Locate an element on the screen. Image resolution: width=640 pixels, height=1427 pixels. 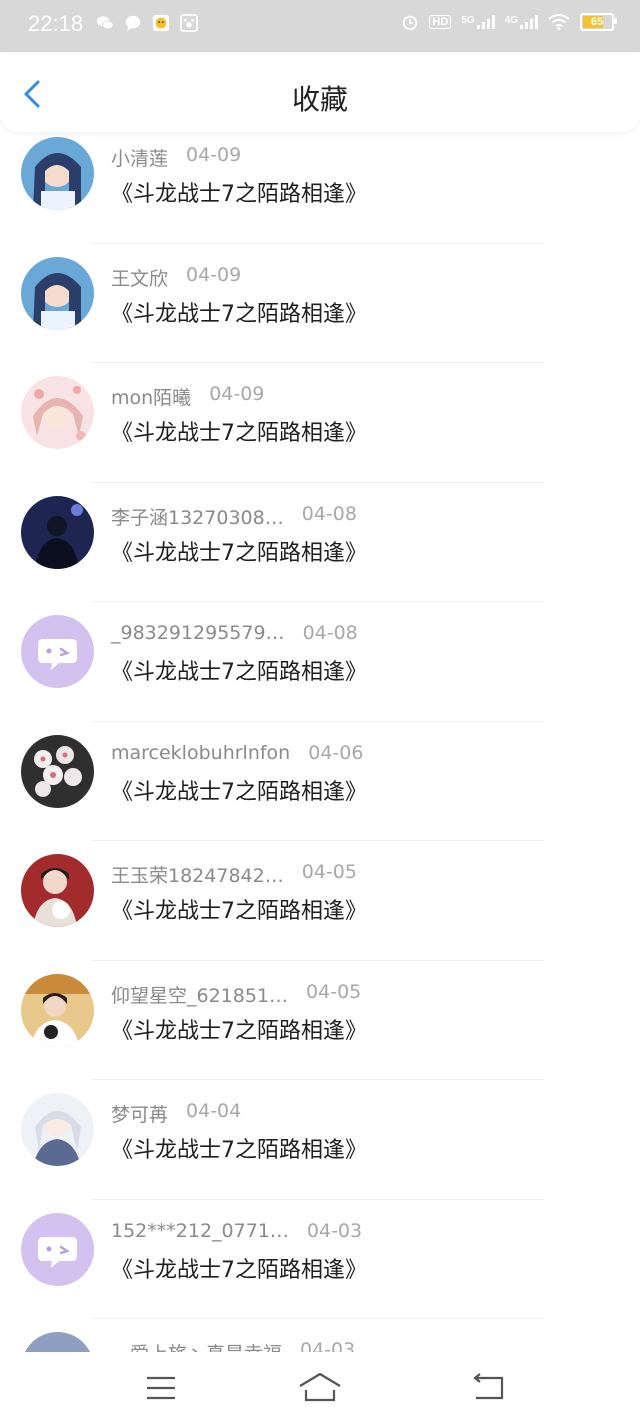
wechat-icon is located at coordinates (105, 23).